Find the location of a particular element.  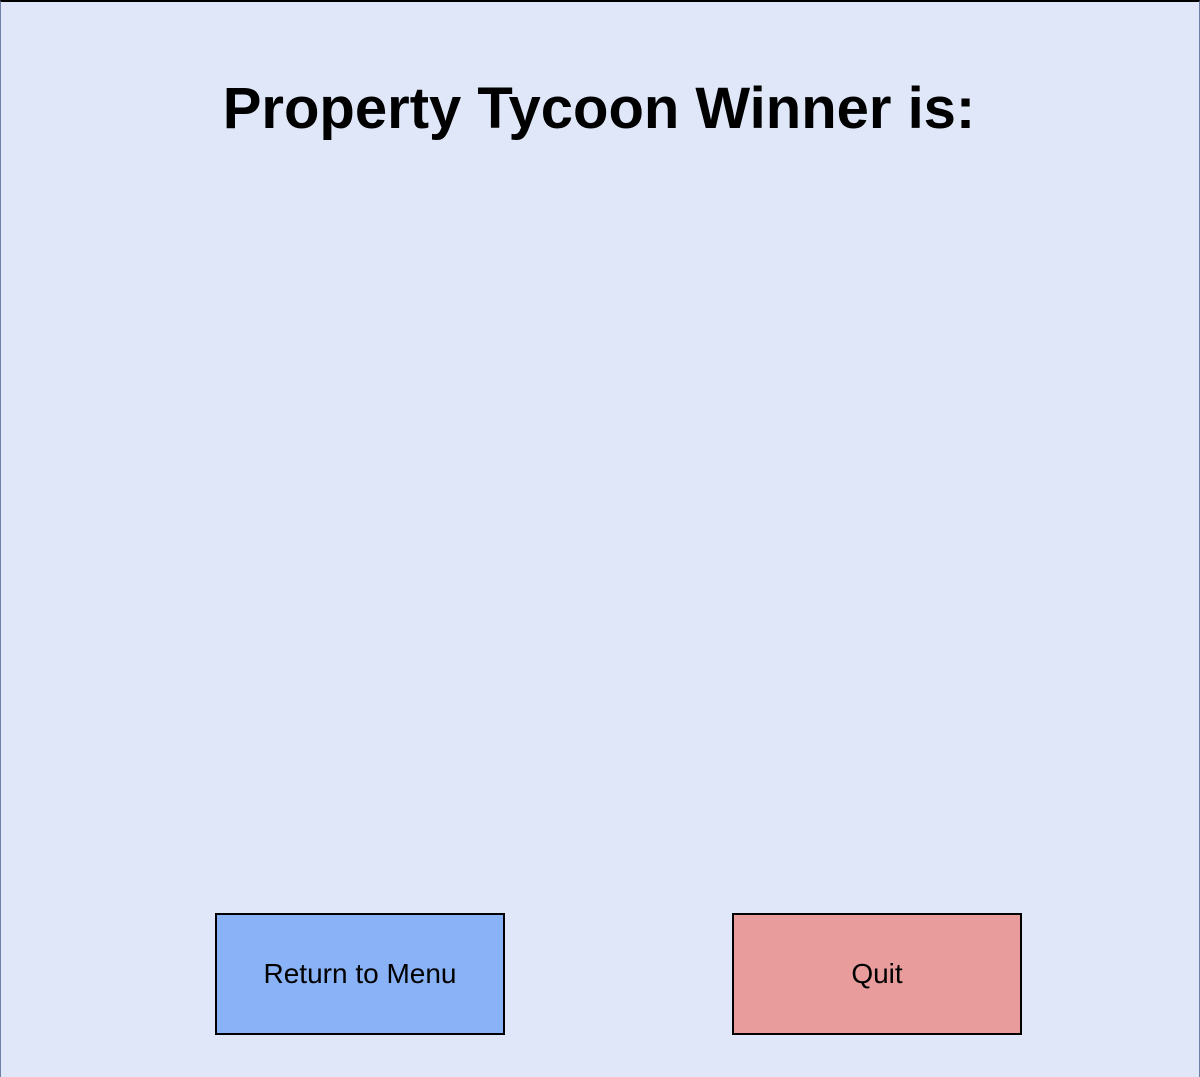

return-to-menu-button: Return to Menu is located at coordinates (360, 974).